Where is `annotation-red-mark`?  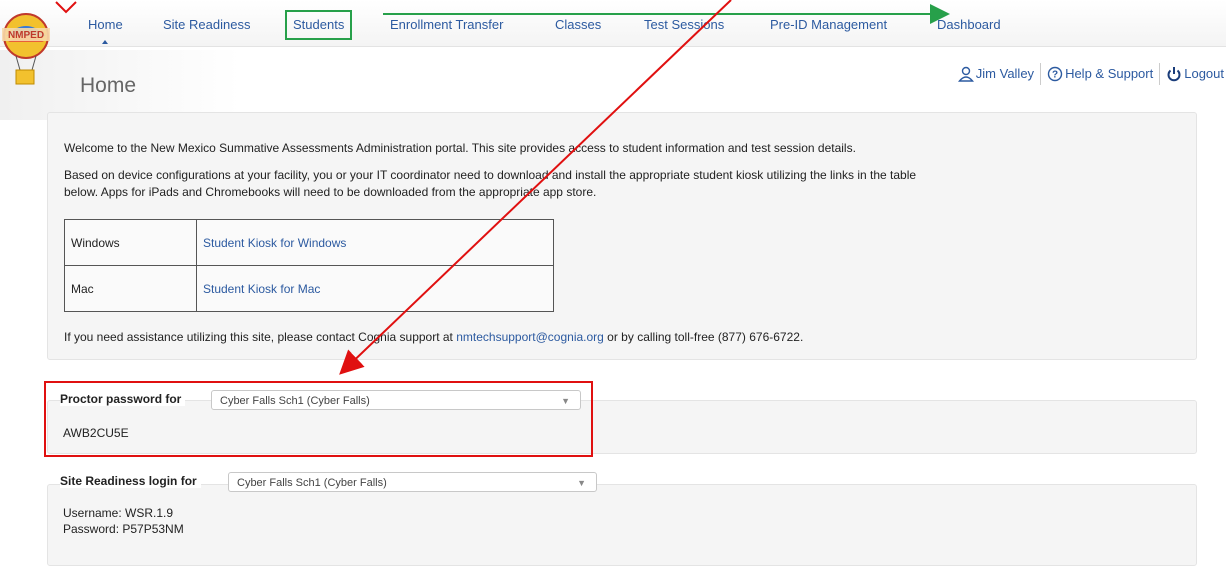 annotation-red-mark is located at coordinates (66, 7).